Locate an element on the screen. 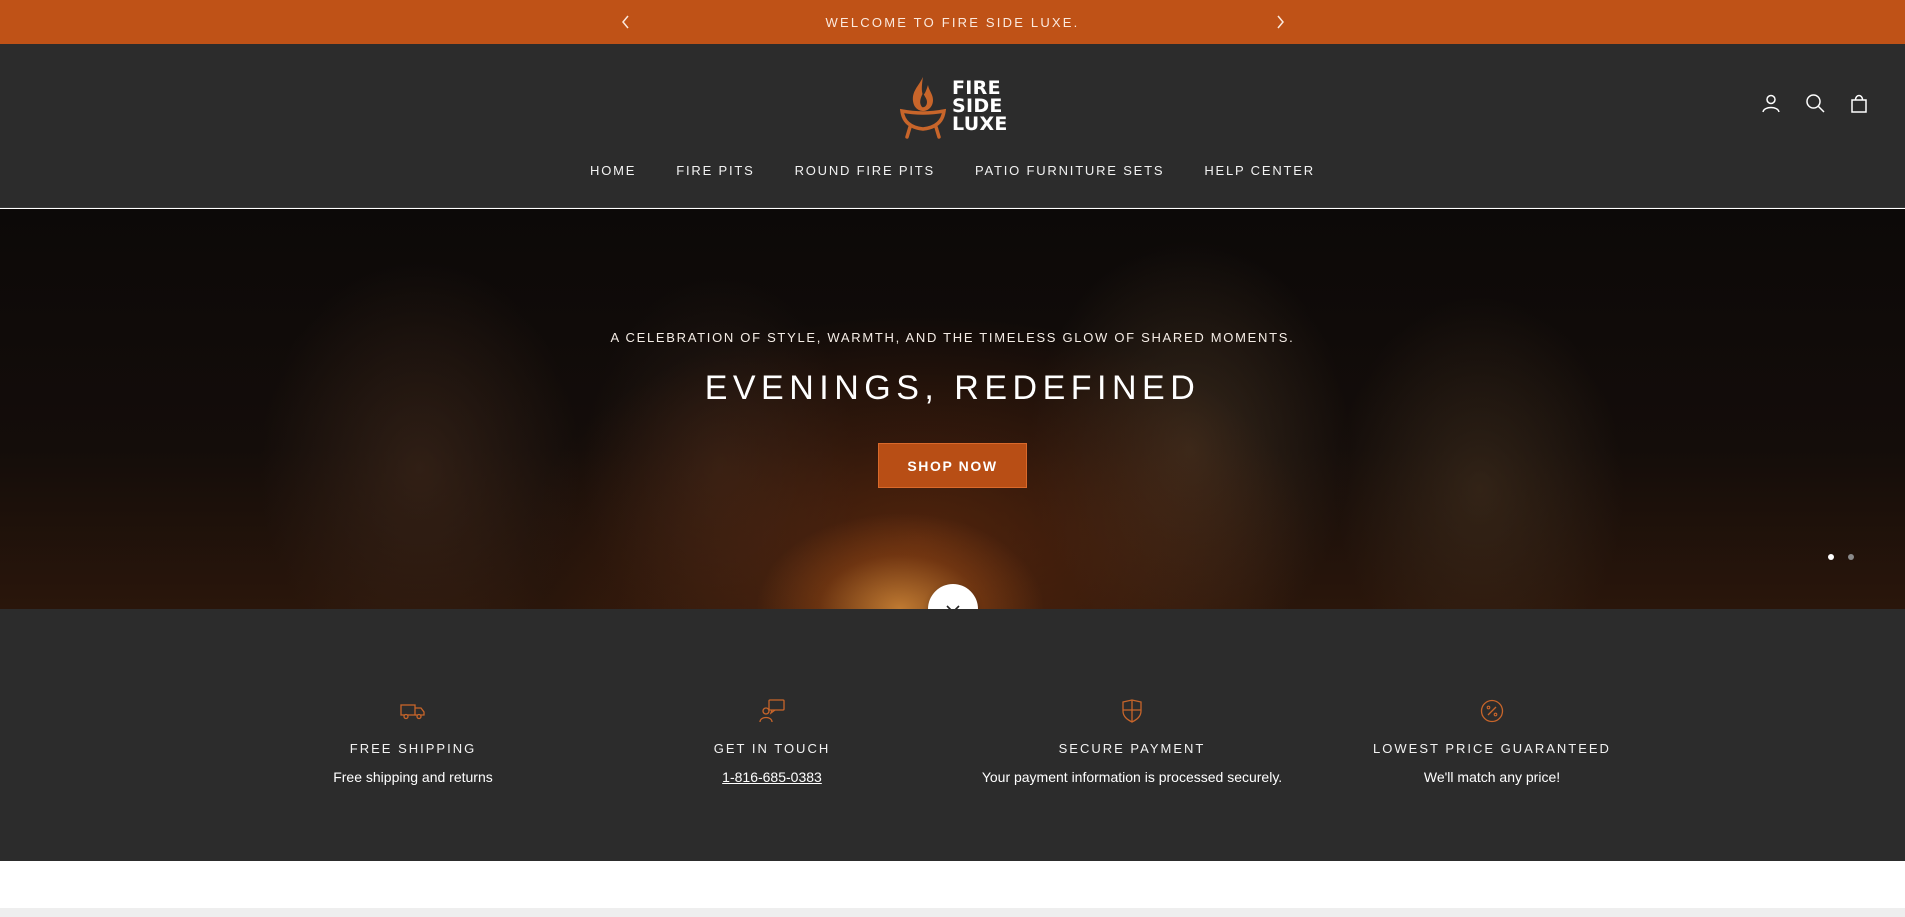 The image size is (1905, 917). hero-title: EVENINGS, REDEFINED is located at coordinates (952, 388).